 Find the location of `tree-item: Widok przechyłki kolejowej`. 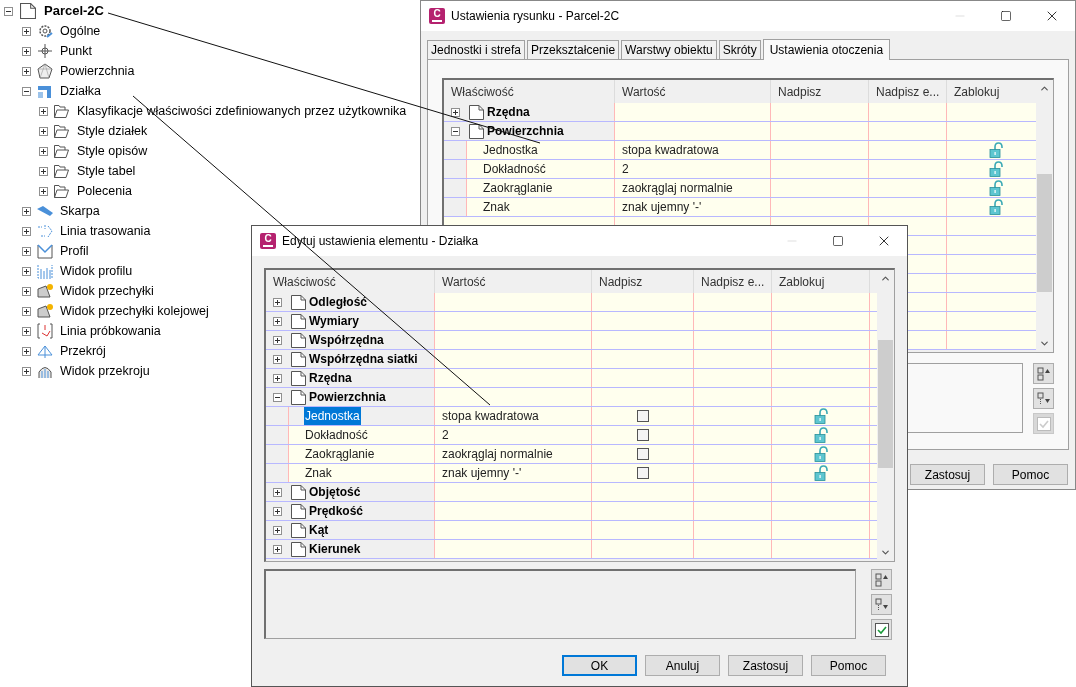

tree-item: Widok przechyłki kolejowej is located at coordinates (134, 311).